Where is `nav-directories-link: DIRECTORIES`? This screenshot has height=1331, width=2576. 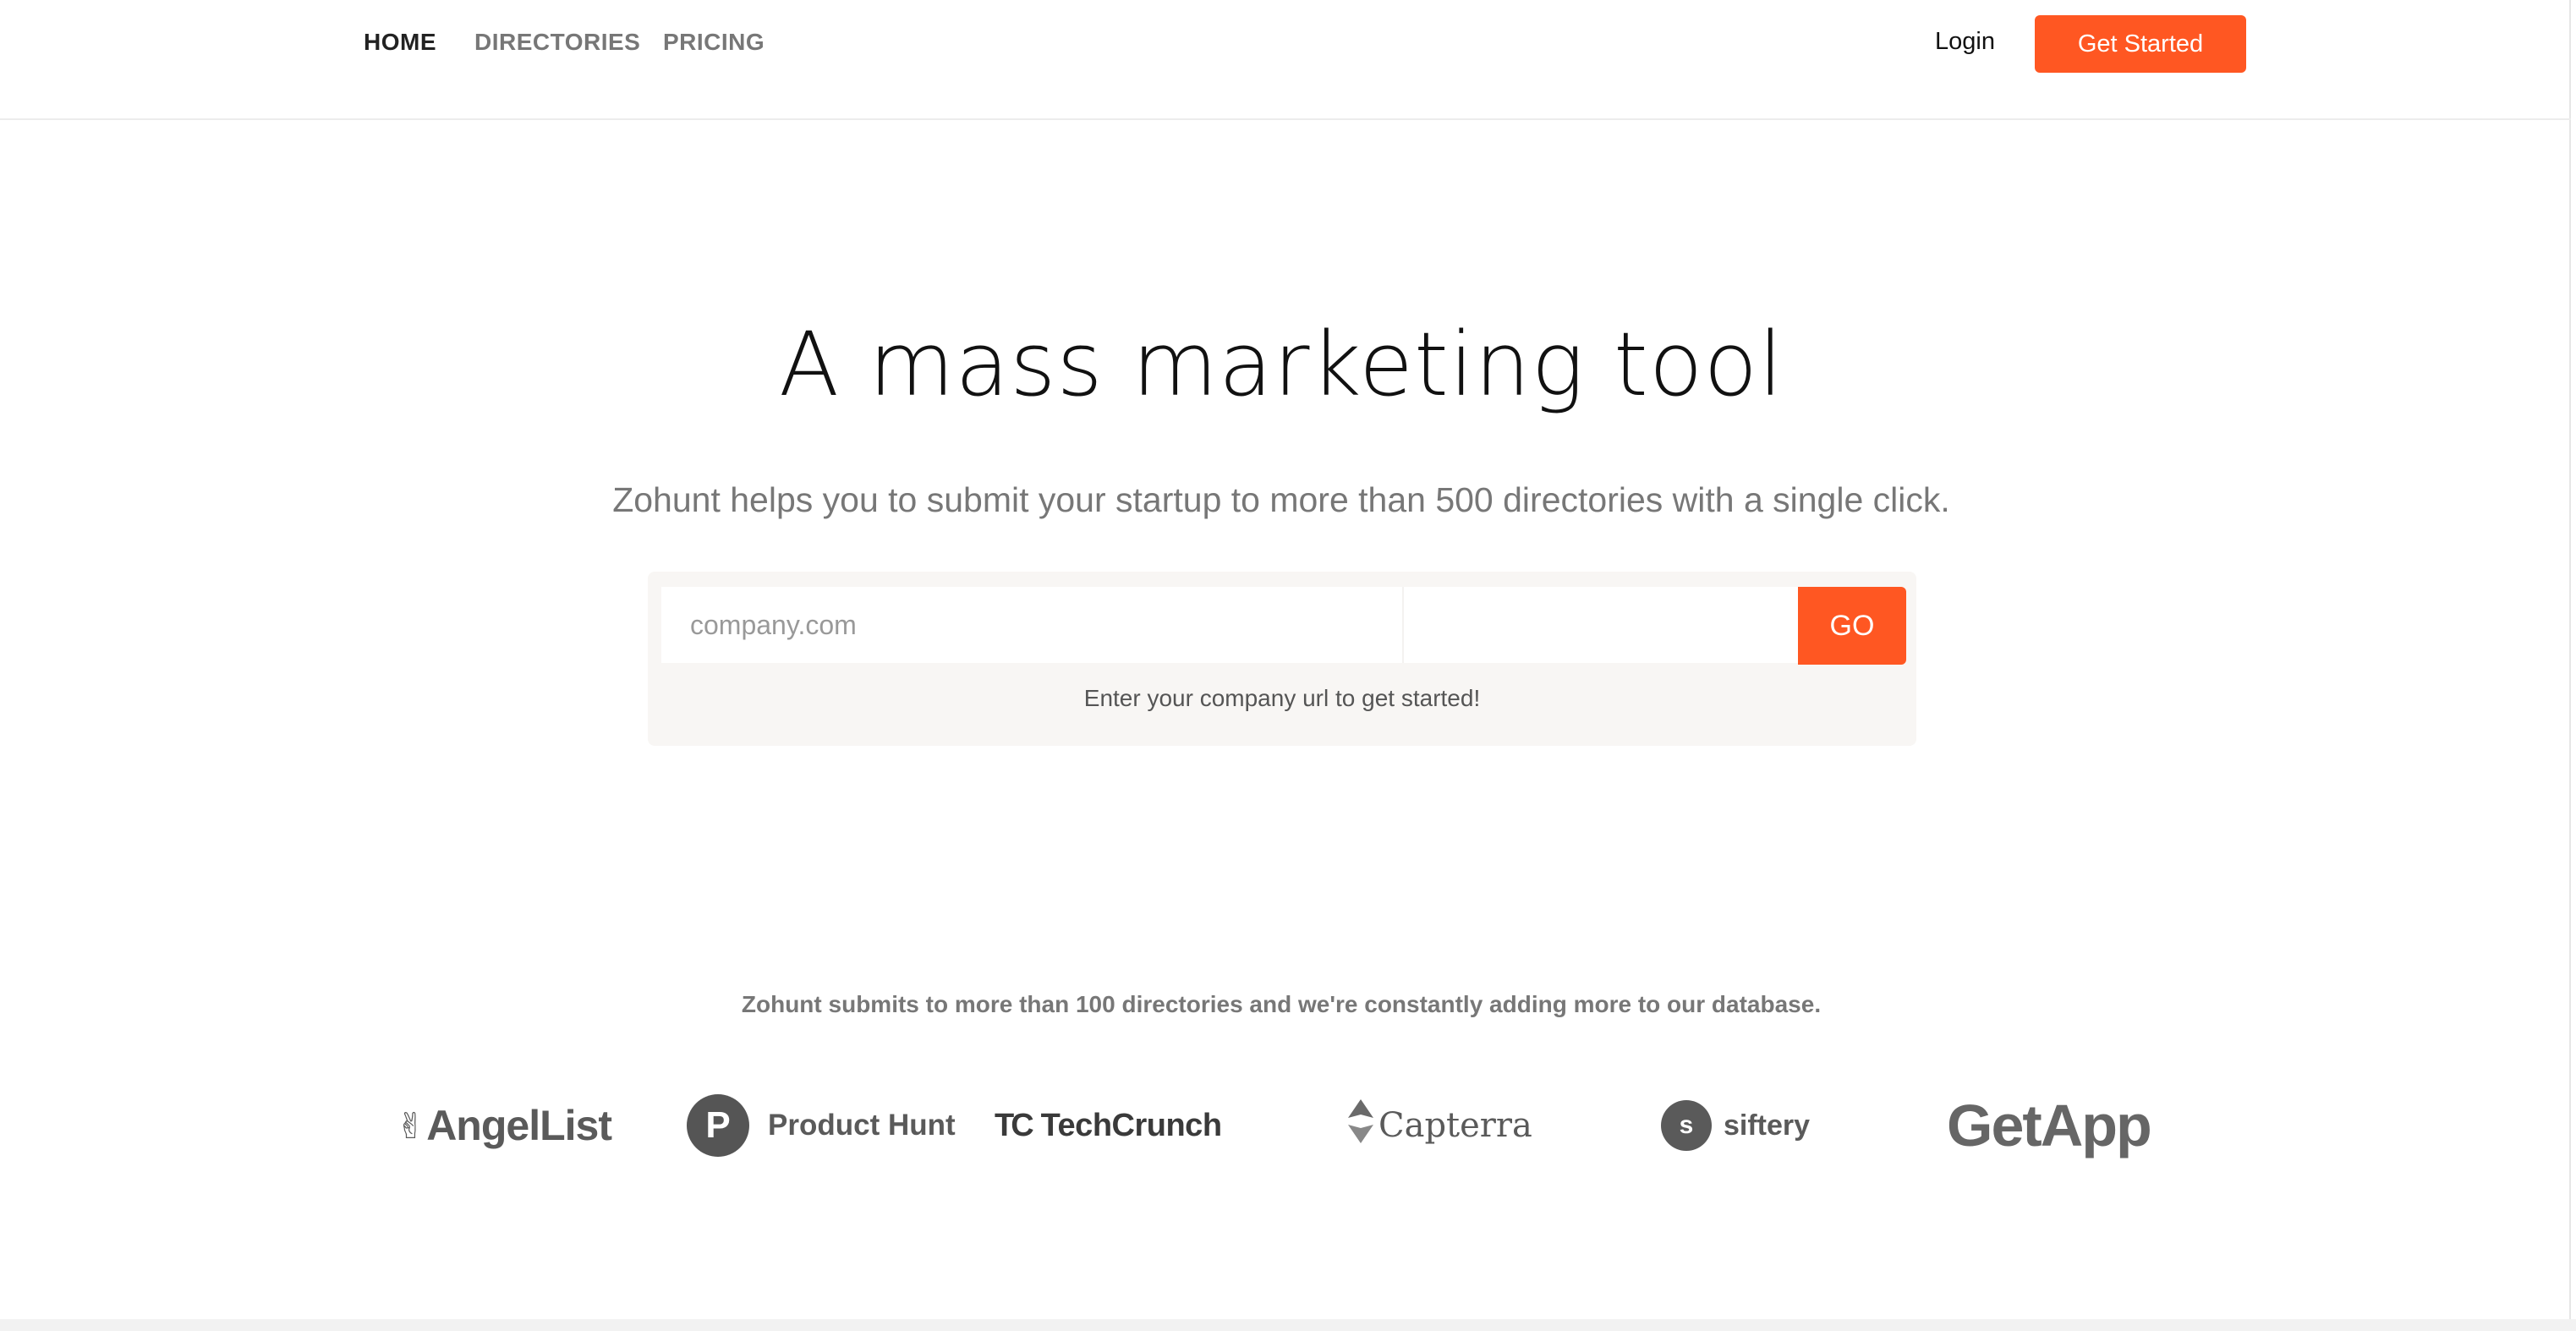
nav-directories-link: DIRECTORIES is located at coordinates (557, 42).